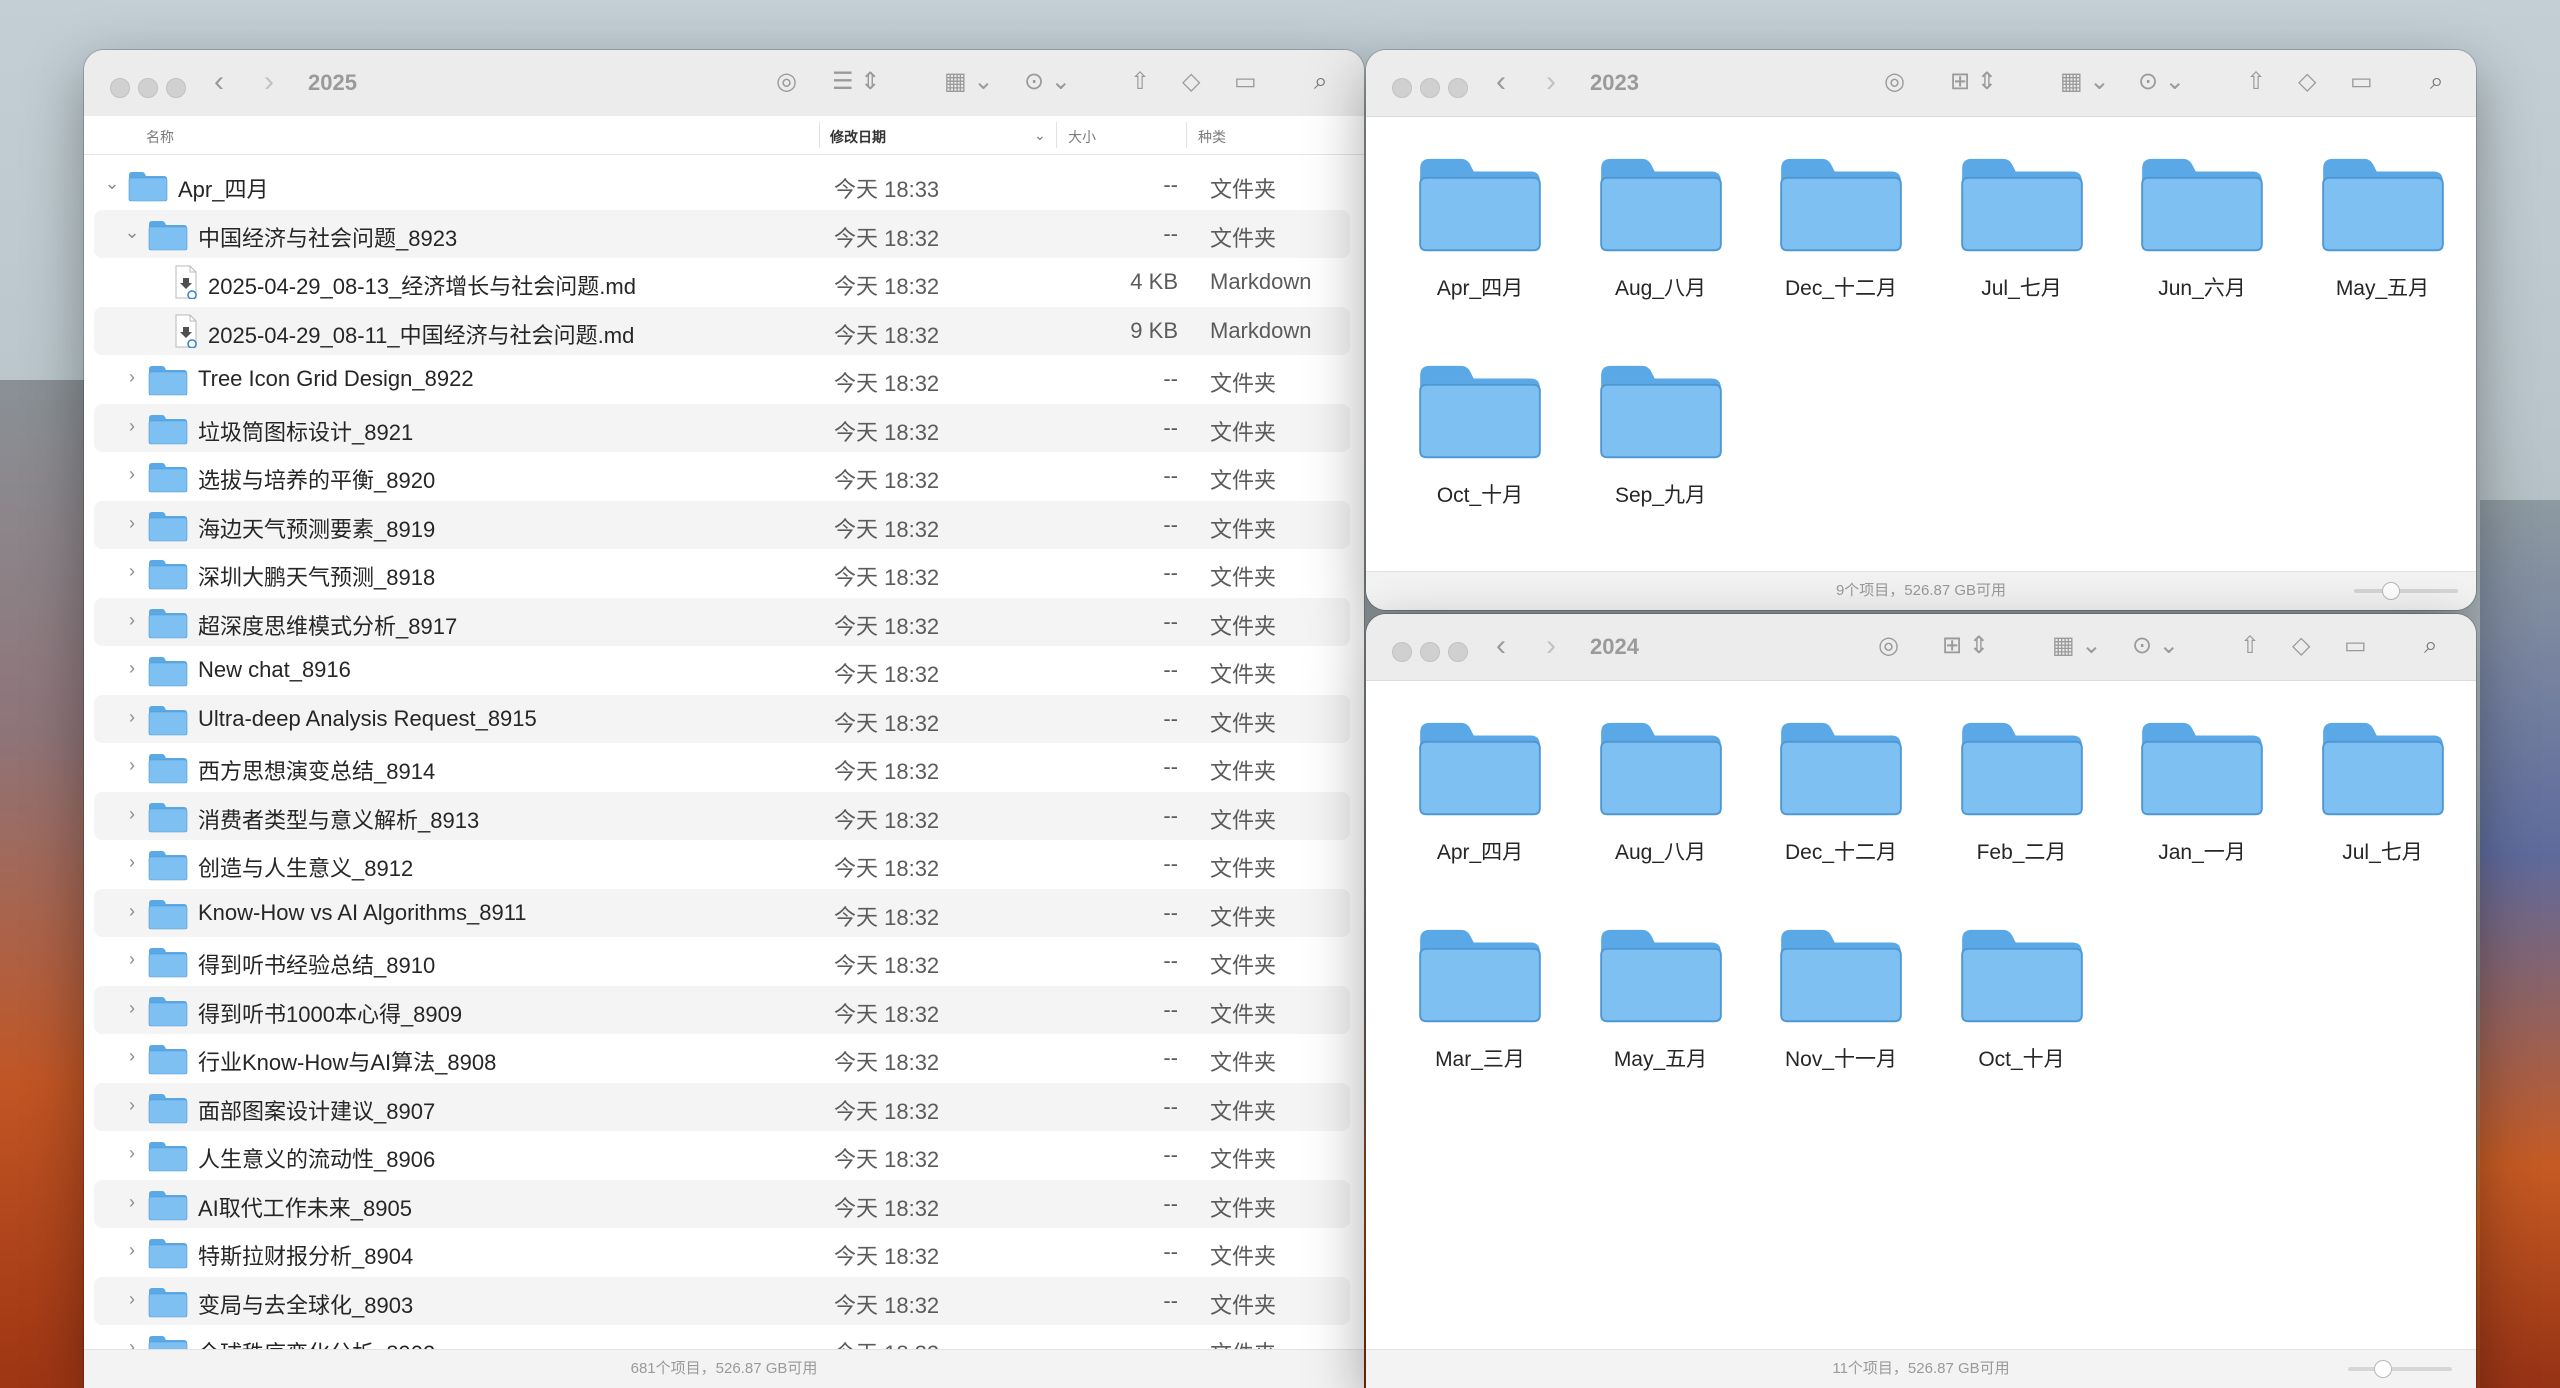  I want to click on folder-row: › 西方思想演变总结_8914 今天 18:32 -- 文件夹, so click(722, 767).